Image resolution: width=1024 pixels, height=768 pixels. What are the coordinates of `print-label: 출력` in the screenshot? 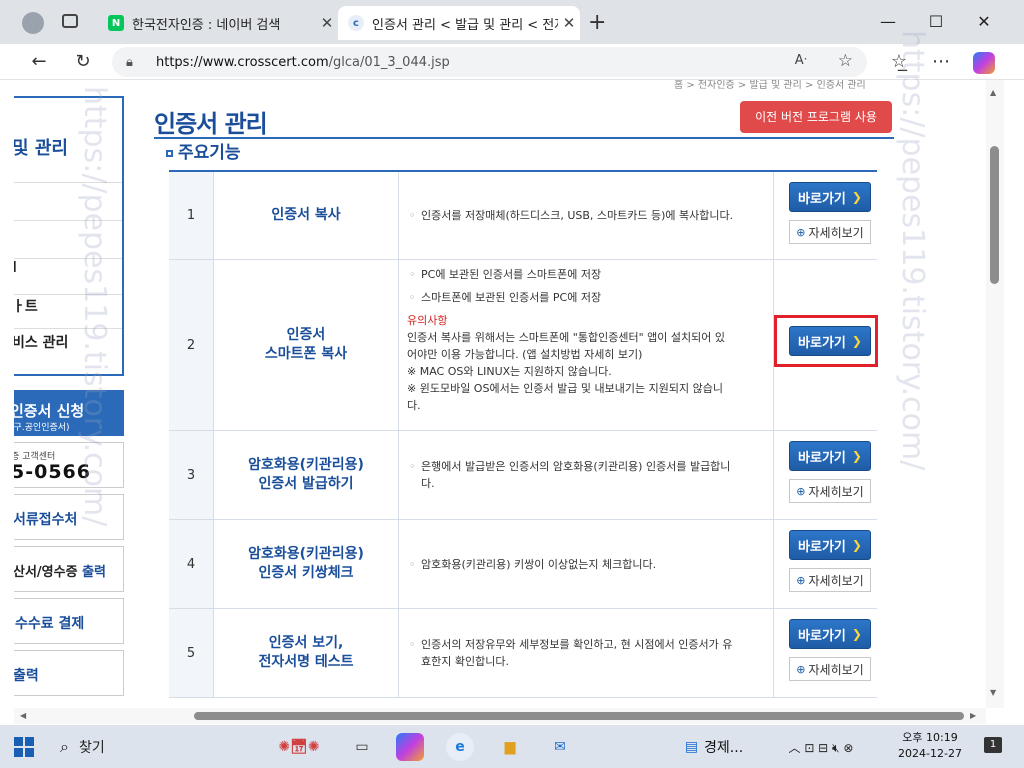 It's located at (26, 676).